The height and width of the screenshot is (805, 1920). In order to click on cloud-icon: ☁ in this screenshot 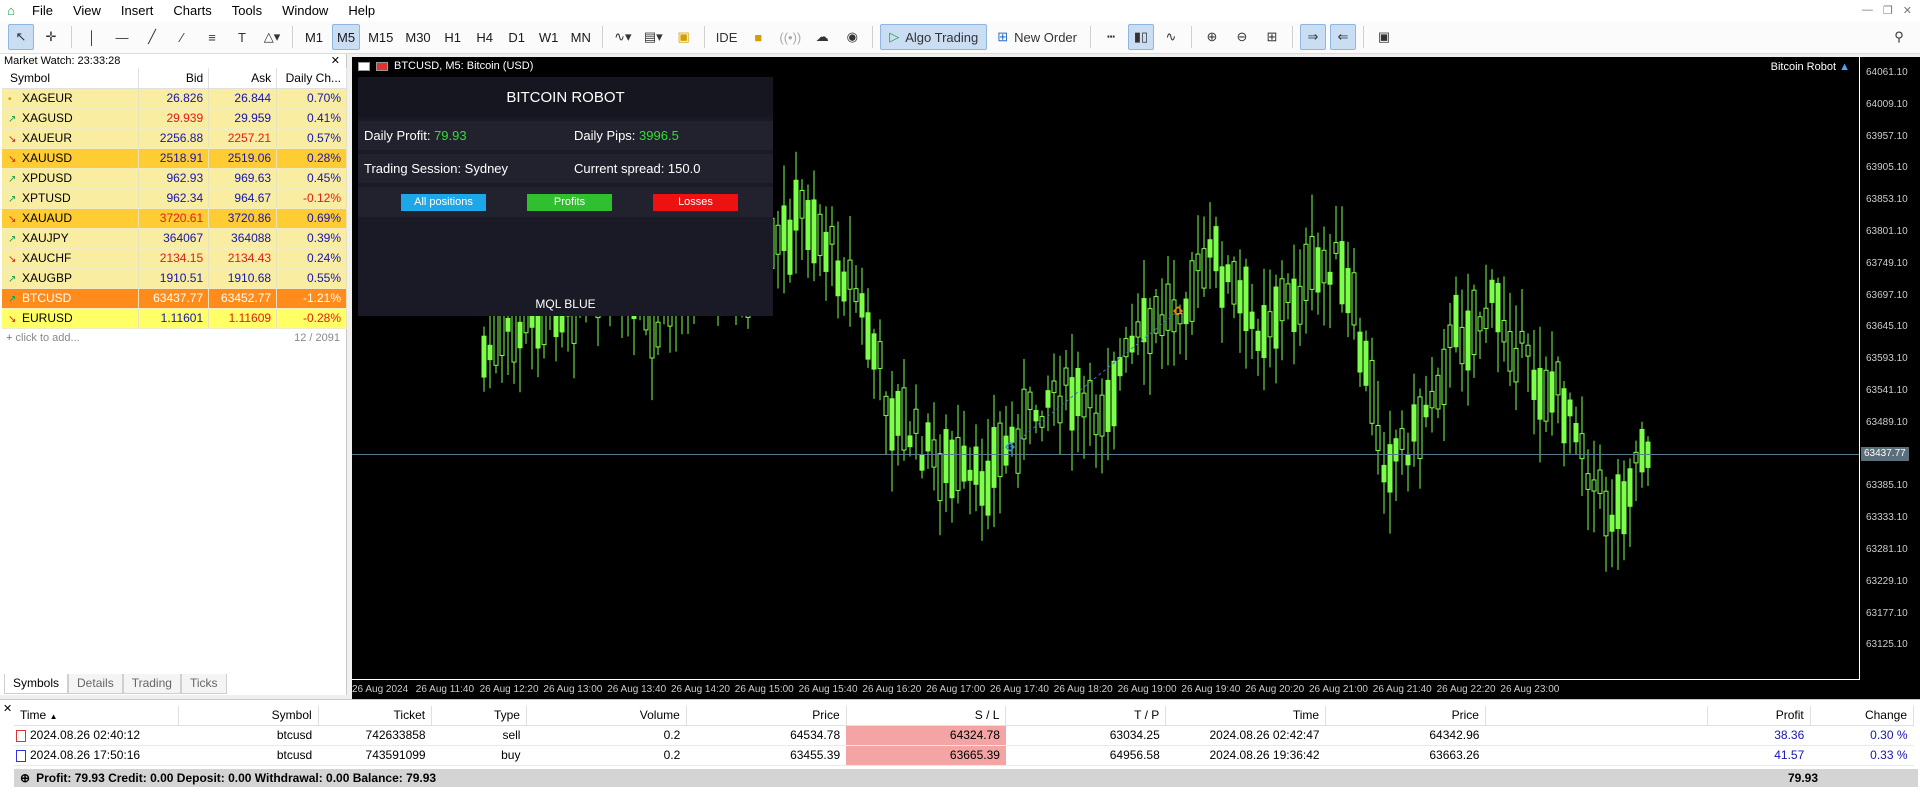, I will do `click(822, 37)`.